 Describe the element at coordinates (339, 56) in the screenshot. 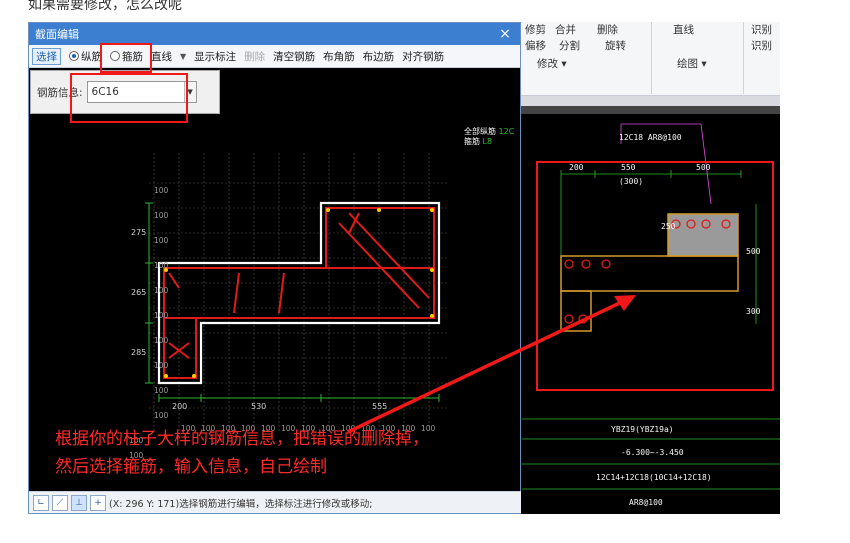

I see `corner-rebar-button: 布角筋` at that location.